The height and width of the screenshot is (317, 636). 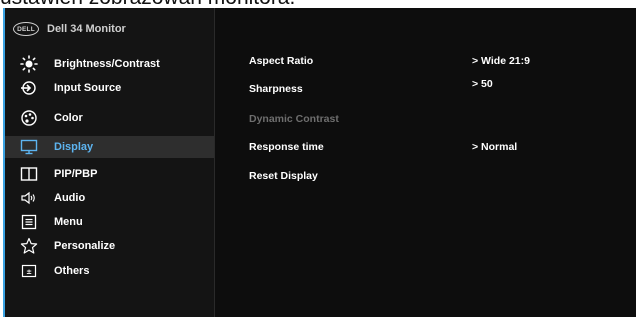 What do you see at coordinates (495, 147) in the screenshot?
I see `response-time-value: > Normal` at bounding box center [495, 147].